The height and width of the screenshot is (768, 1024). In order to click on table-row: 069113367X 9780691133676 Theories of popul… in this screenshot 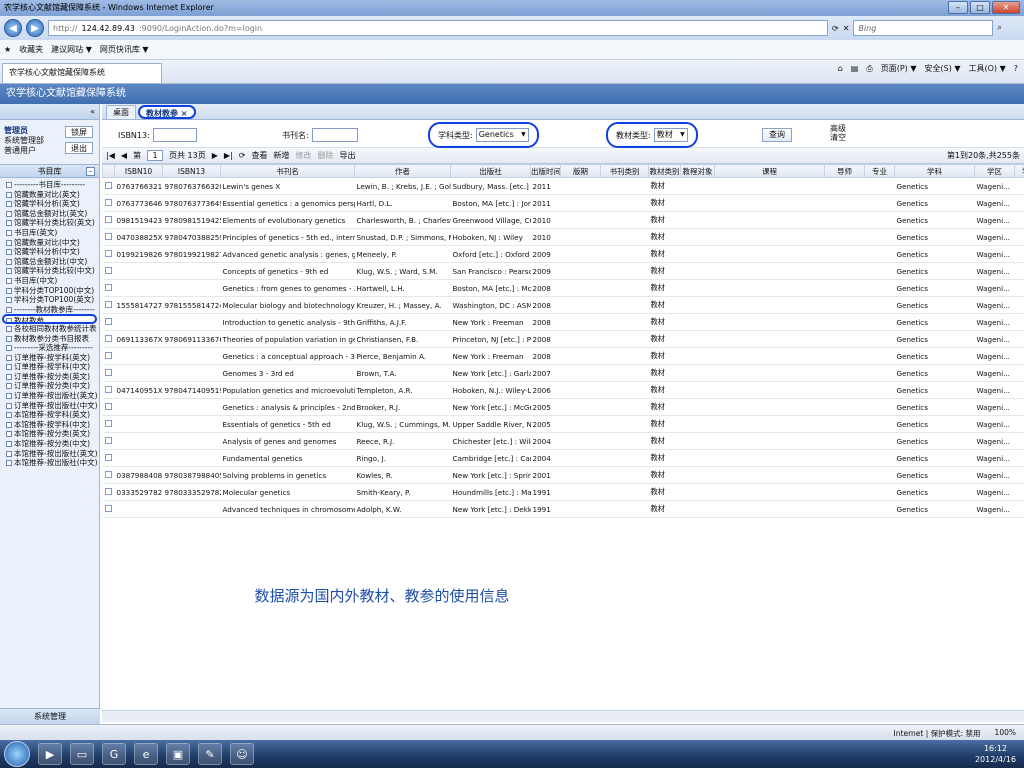, I will do `click(563, 339)`.